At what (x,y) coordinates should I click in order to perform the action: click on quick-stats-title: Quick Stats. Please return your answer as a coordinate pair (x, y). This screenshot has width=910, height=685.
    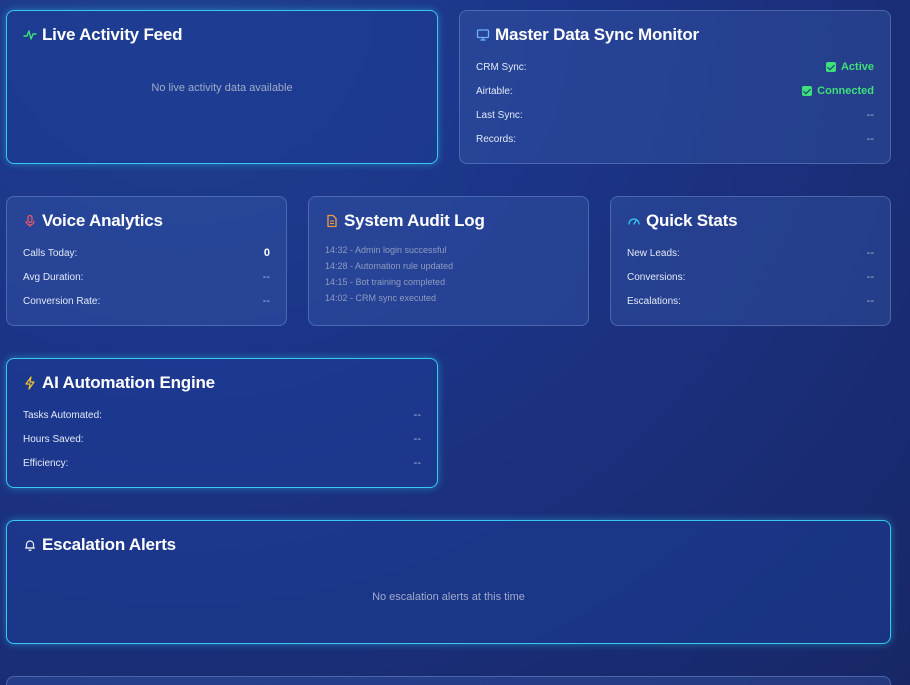
    Looking at the image, I should click on (682, 221).